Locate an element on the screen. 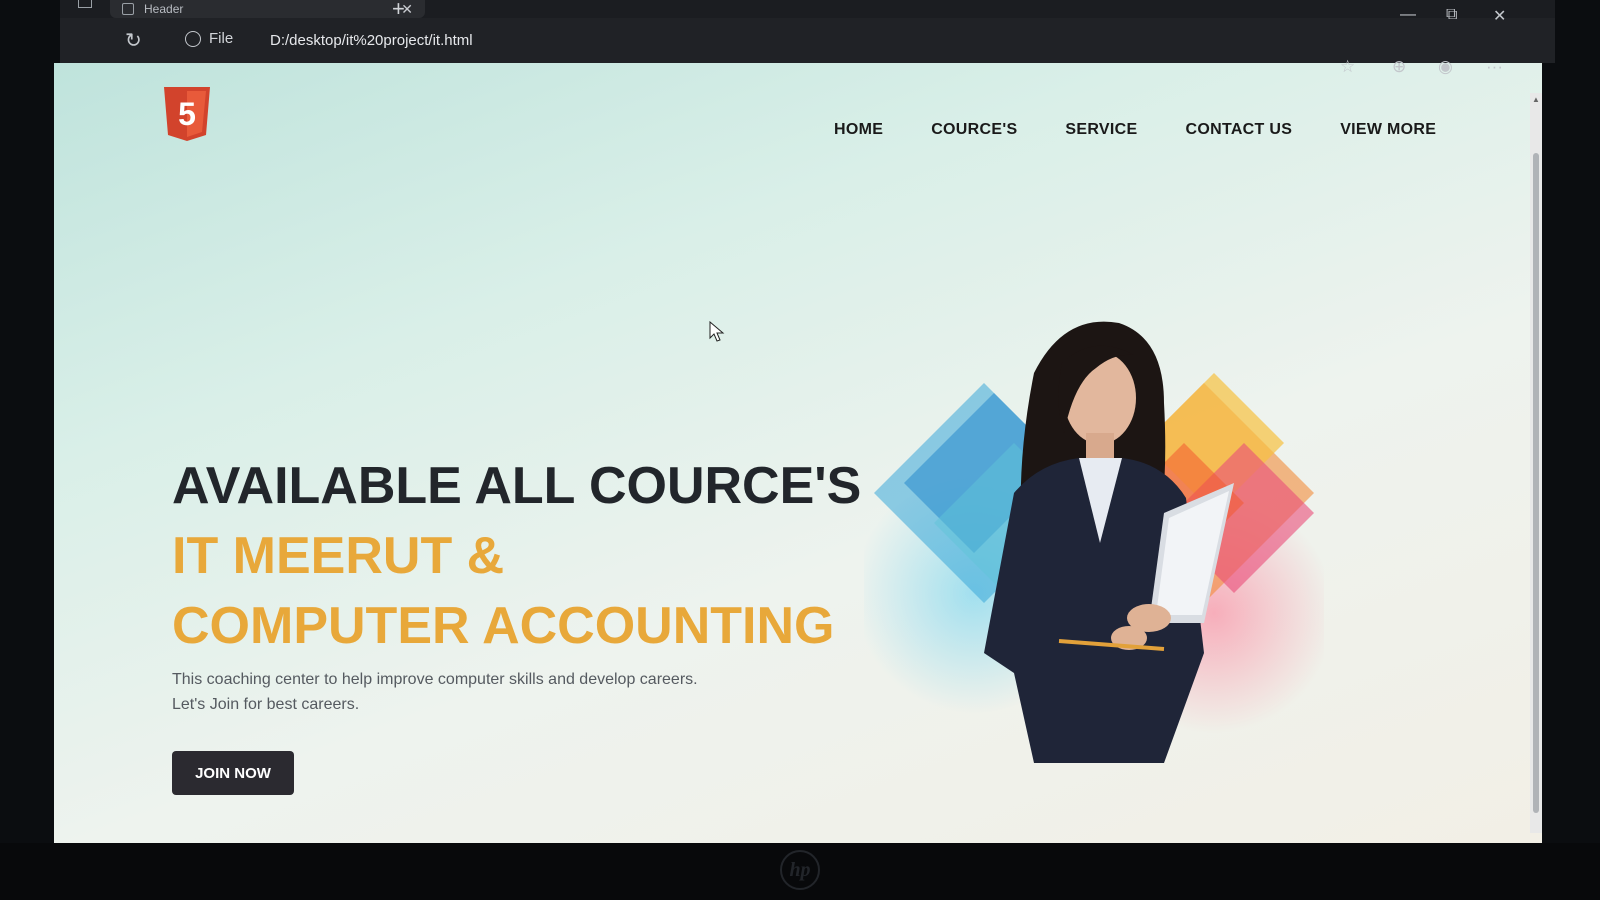 The width and height of the screenshot is (1600, 900). close-window-button: ✕ is located at coordinates (1499, 16).